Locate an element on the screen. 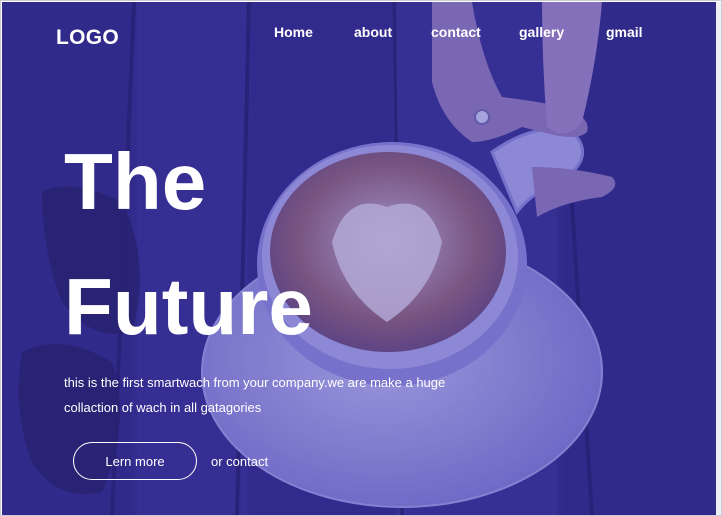 The height and width of the screenshot is (516, 722). nav-link-home: Home is located at coordinates (293, 32).